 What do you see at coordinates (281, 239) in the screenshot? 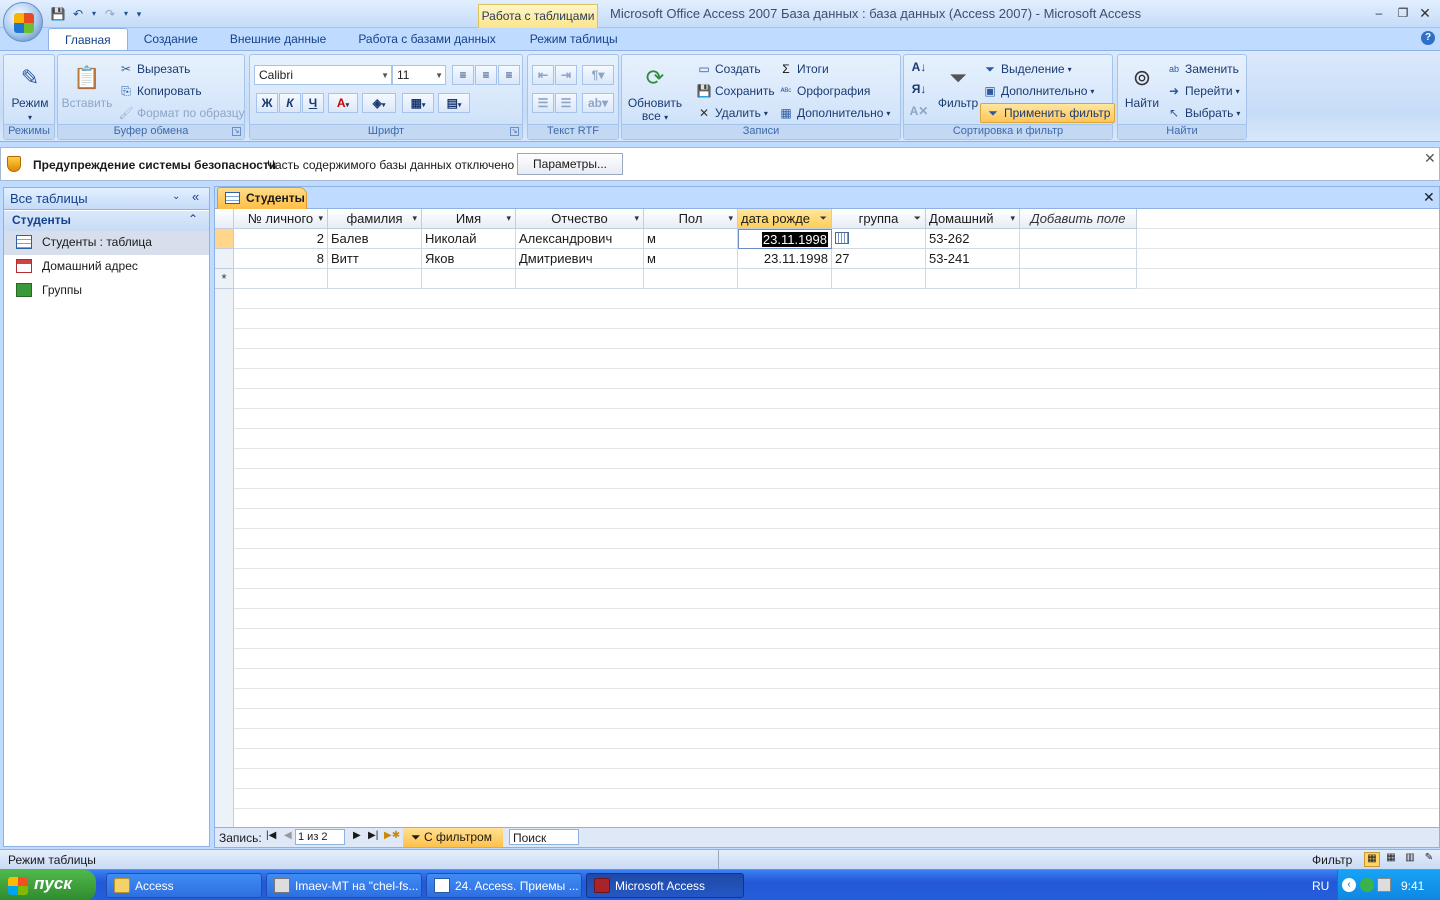
I see `table-cell: 2` at bounding box center [281, 239].